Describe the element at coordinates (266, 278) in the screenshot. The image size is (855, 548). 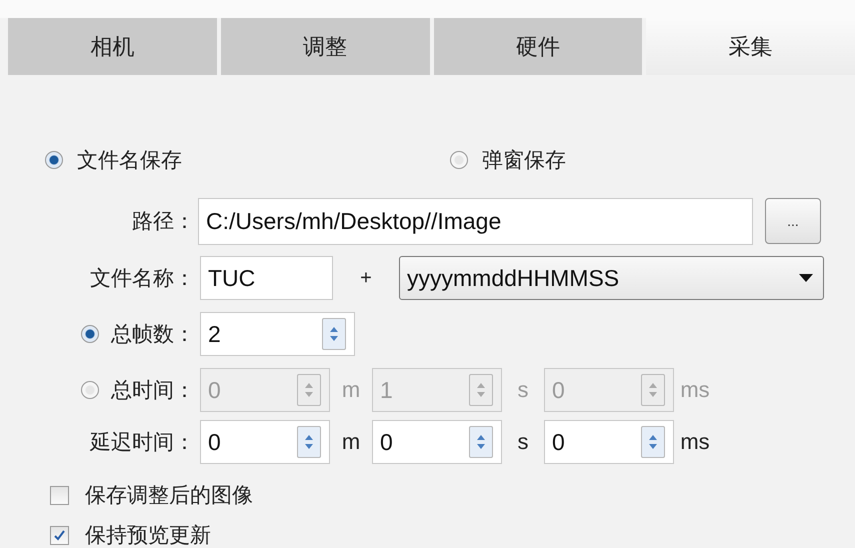
I see `filename-field: TUC` at that location.